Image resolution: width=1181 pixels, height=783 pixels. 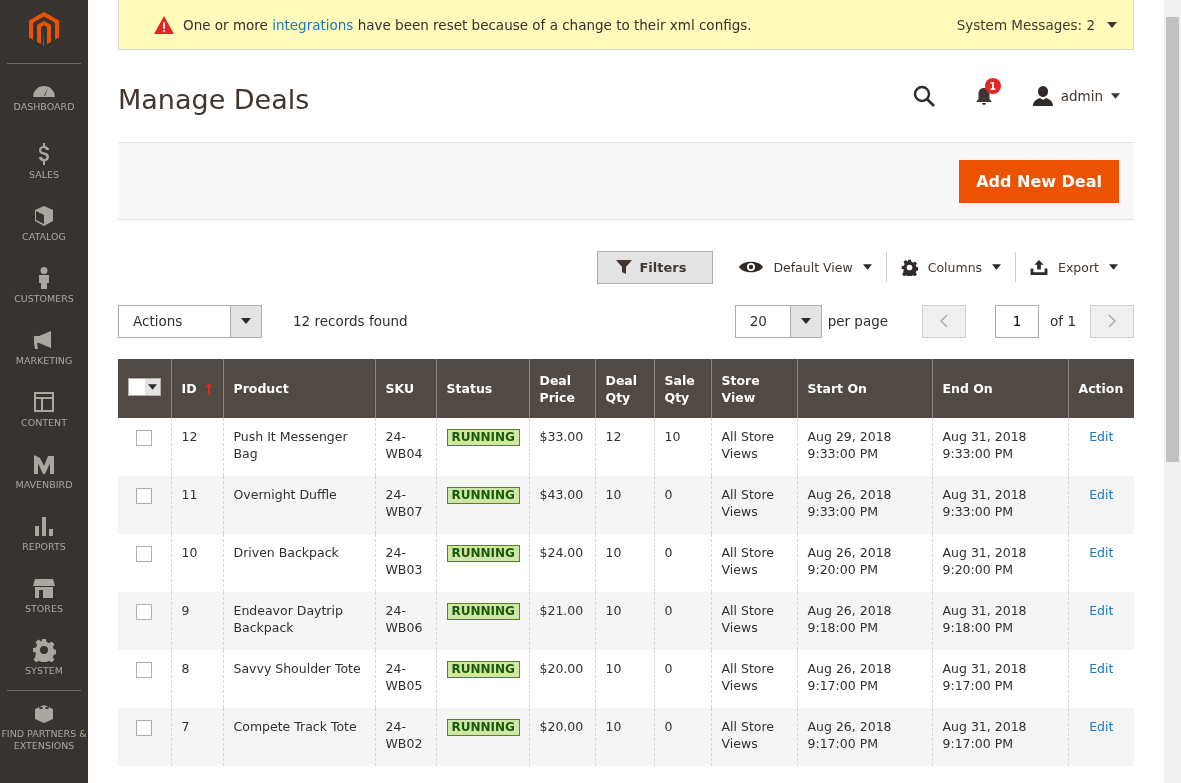 What do you see at coordinates (849, 503) in the screenshot?
I see `date-cell: Aug 26, 2018 9:33:00 PM` at bounding box center [849, 503].